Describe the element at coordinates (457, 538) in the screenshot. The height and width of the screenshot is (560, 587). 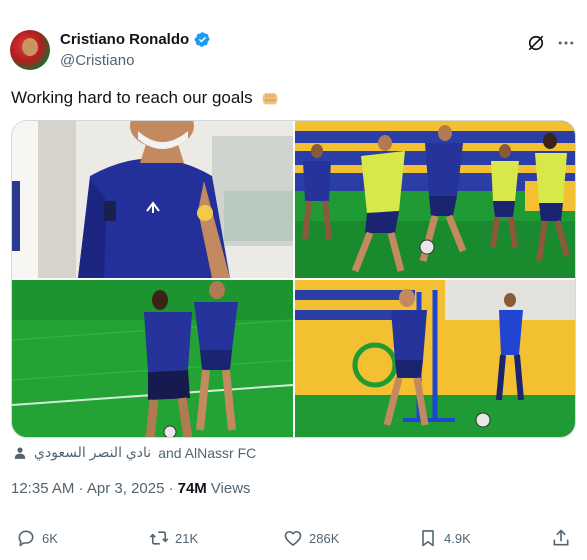
I see `bookmark-count: 4.9K` at that location.